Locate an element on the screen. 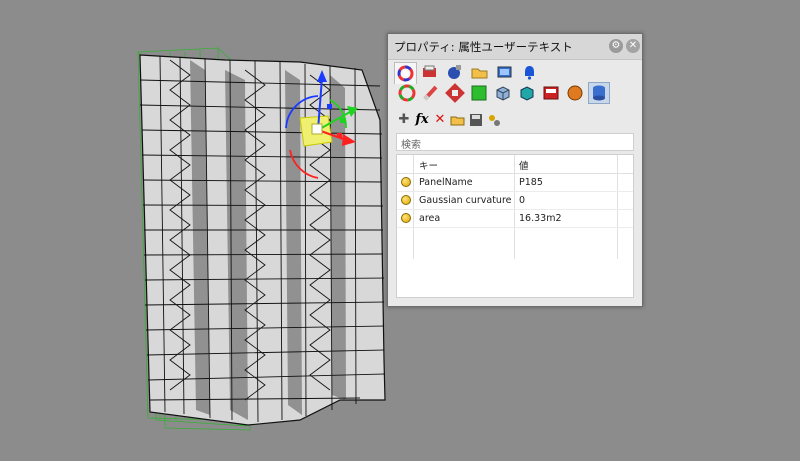  settings-icon is located at coordinates (494, 120).